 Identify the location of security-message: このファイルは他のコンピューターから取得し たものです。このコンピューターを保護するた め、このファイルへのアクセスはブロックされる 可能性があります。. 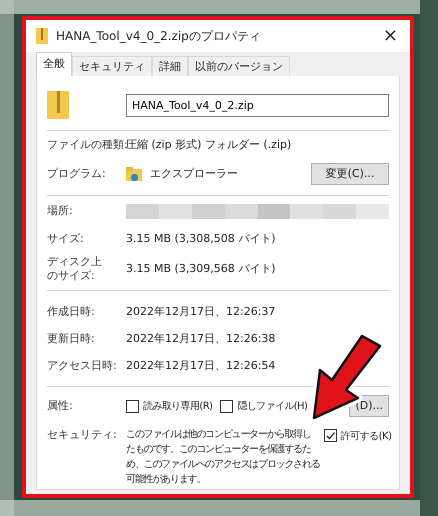
(223, 457).